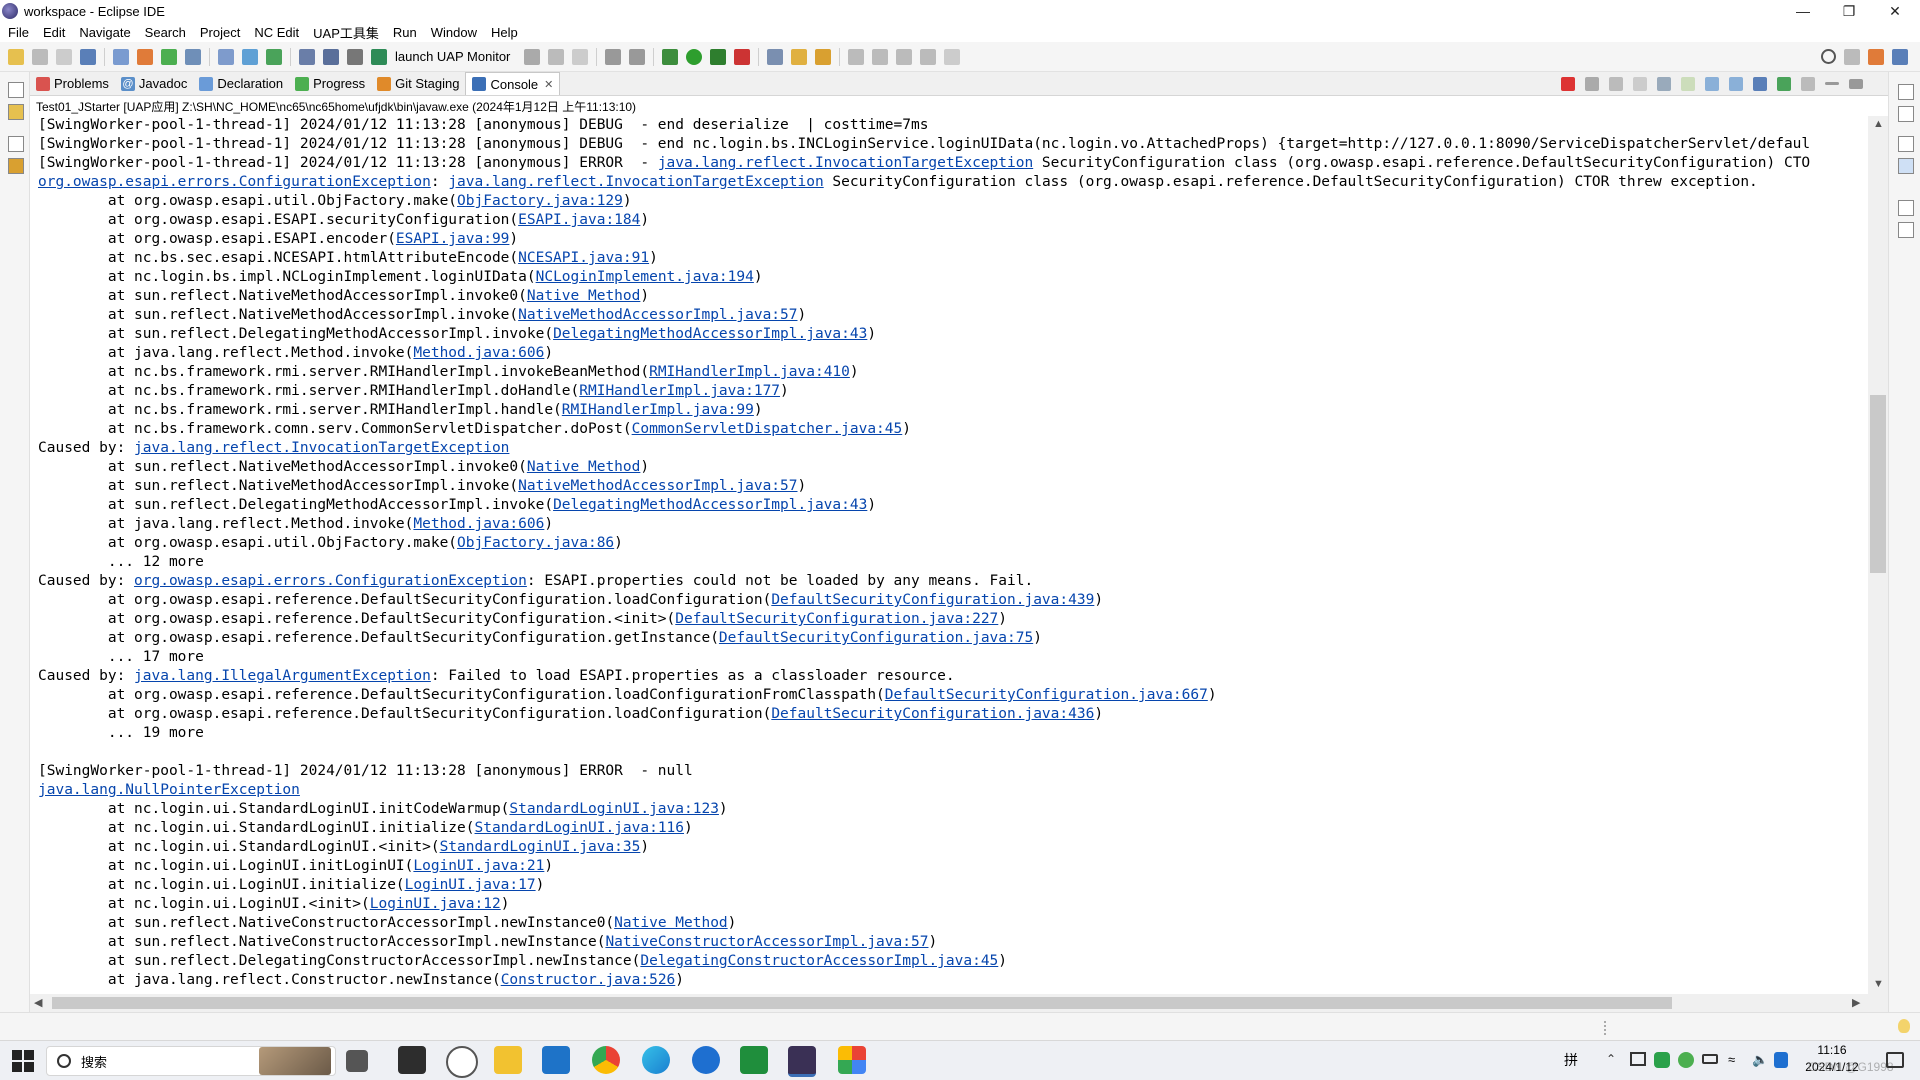 The width and height of the screenshot is (1920, 1080). What do you see at coordinates (1803, 11) in the screenshot?
I see `minimize-button: —` at bounding box center [1803, 11].